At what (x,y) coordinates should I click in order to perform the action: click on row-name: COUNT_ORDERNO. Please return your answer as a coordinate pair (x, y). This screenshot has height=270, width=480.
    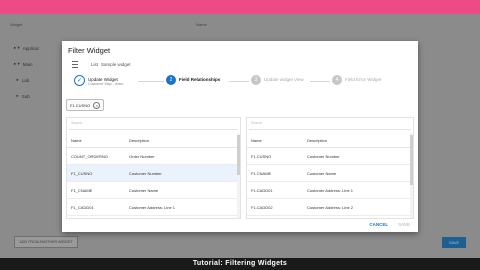
    Looking at the image, I should click on (89, 156).